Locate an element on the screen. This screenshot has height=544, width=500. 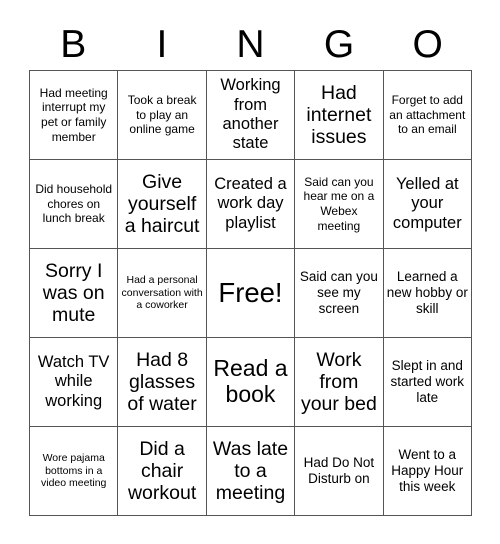
bingo-cell-r1-c5: Forget to add an attachment to an email is located at coordinates (427, 115).